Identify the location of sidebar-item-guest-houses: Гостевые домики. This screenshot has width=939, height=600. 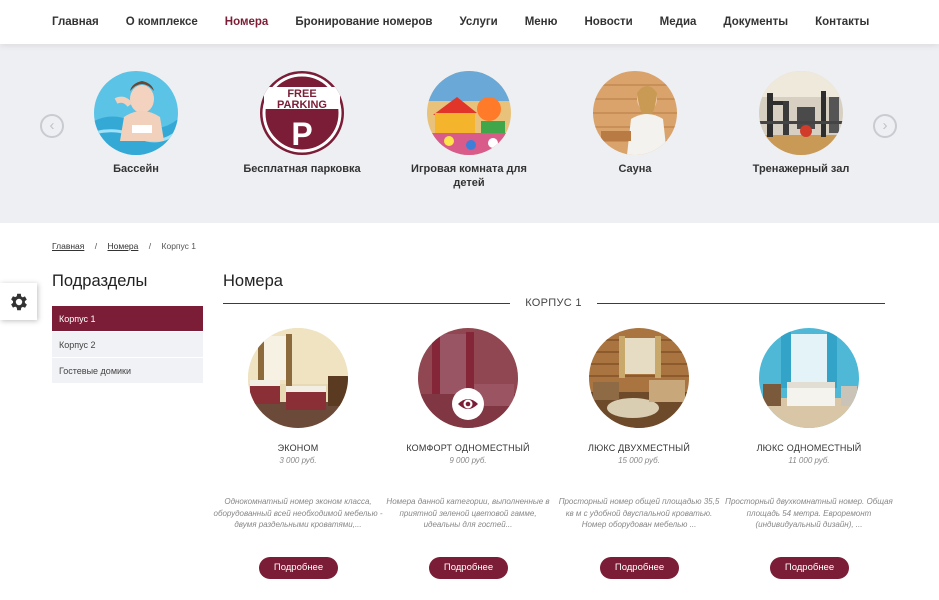
(127, 371).